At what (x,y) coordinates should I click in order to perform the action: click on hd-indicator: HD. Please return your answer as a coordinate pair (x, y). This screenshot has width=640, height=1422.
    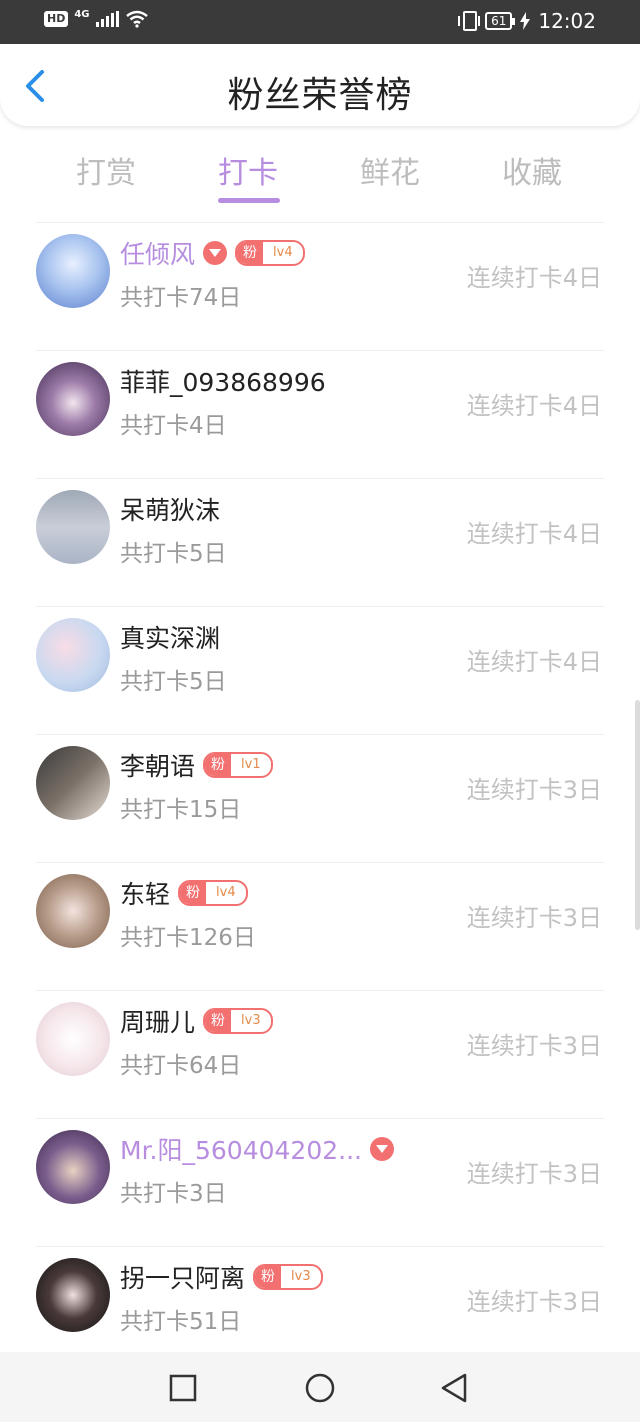
    Looking at the image, I should click on (56, 19).